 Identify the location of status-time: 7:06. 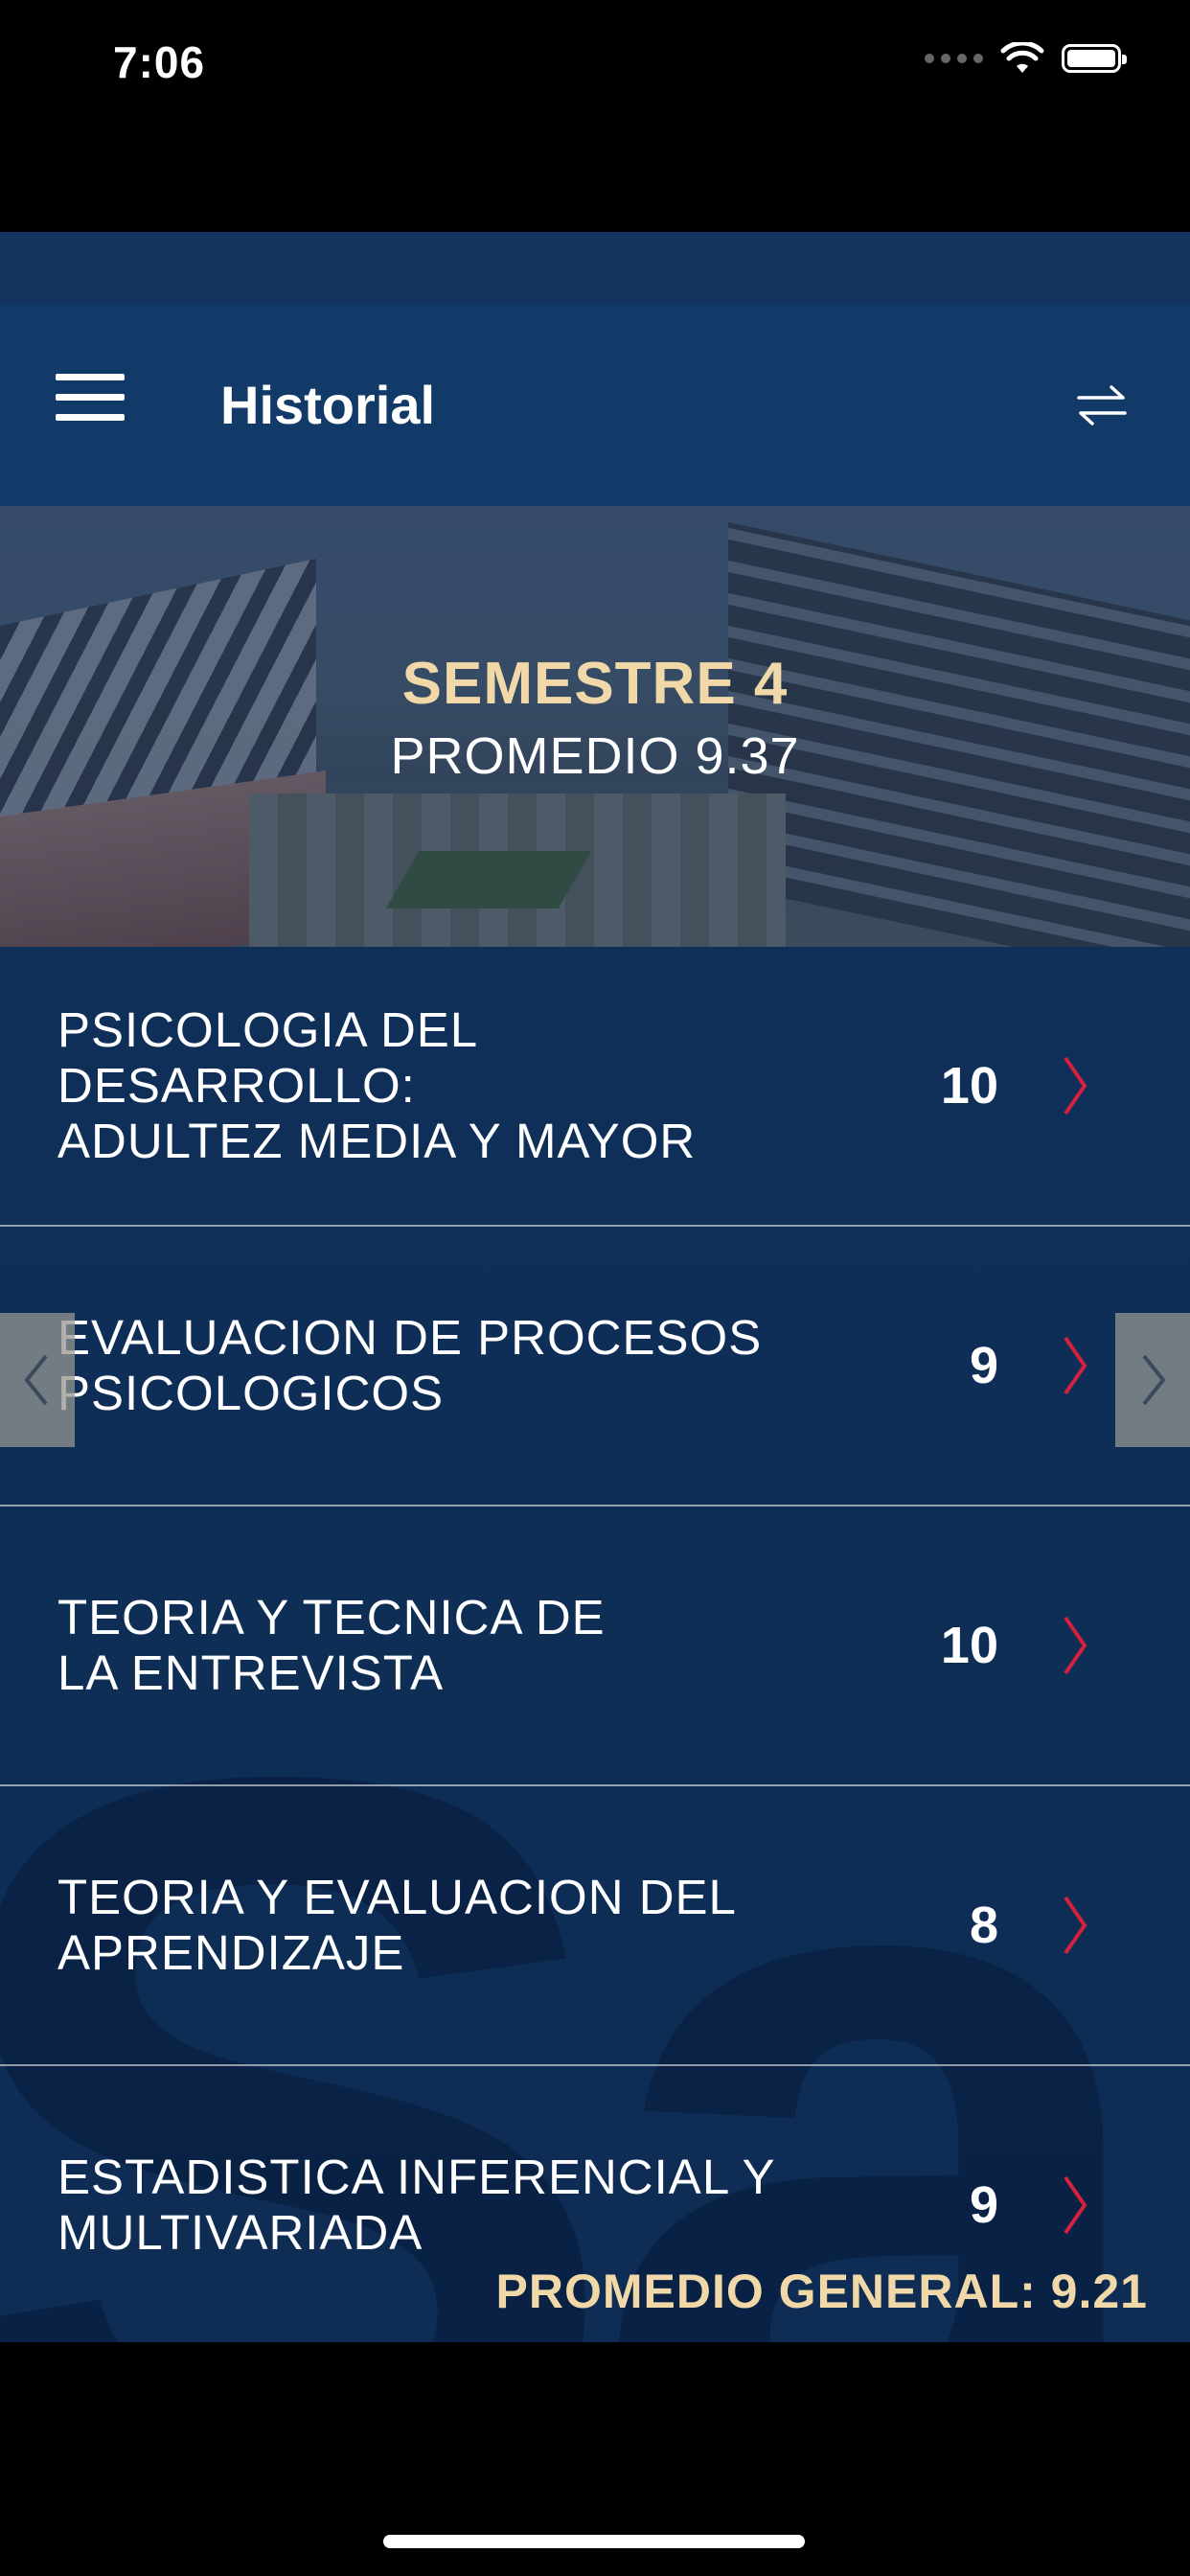
(159, 62).